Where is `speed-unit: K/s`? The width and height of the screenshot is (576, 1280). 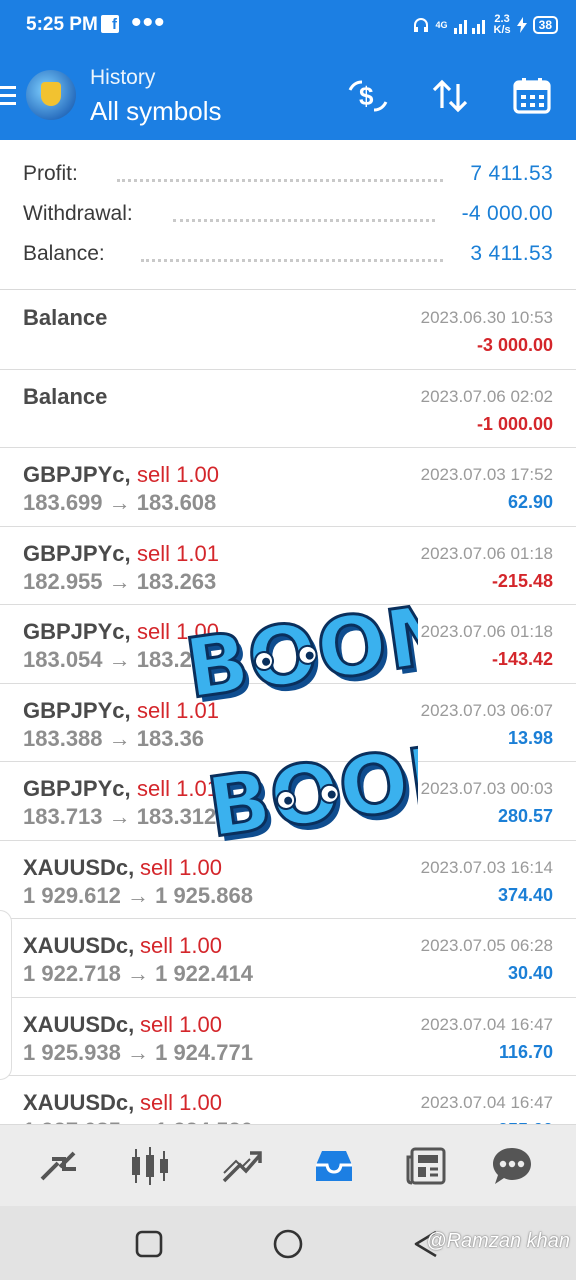 speed-unit: K/s is located at coordinates (502, 30).